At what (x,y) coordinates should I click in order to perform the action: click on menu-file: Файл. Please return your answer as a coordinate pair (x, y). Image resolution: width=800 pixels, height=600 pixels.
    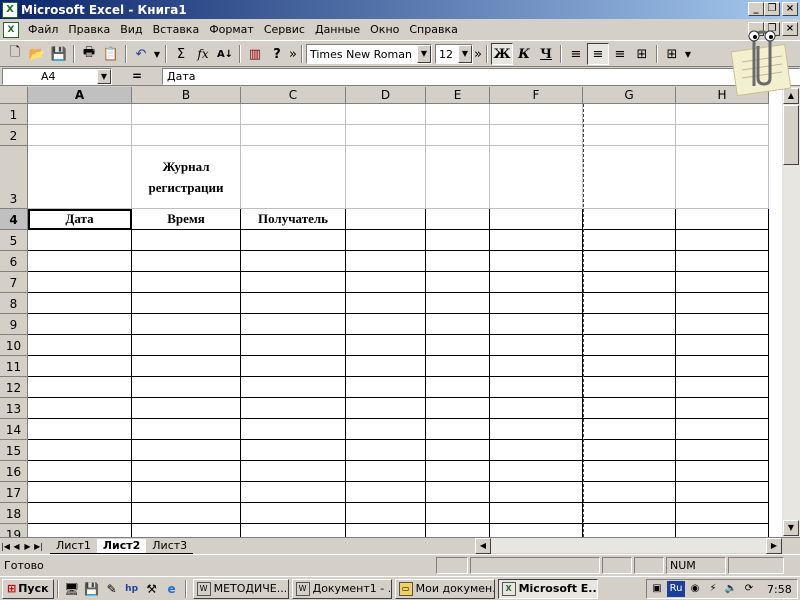
    Looking at the image, I should click on (43, 29).